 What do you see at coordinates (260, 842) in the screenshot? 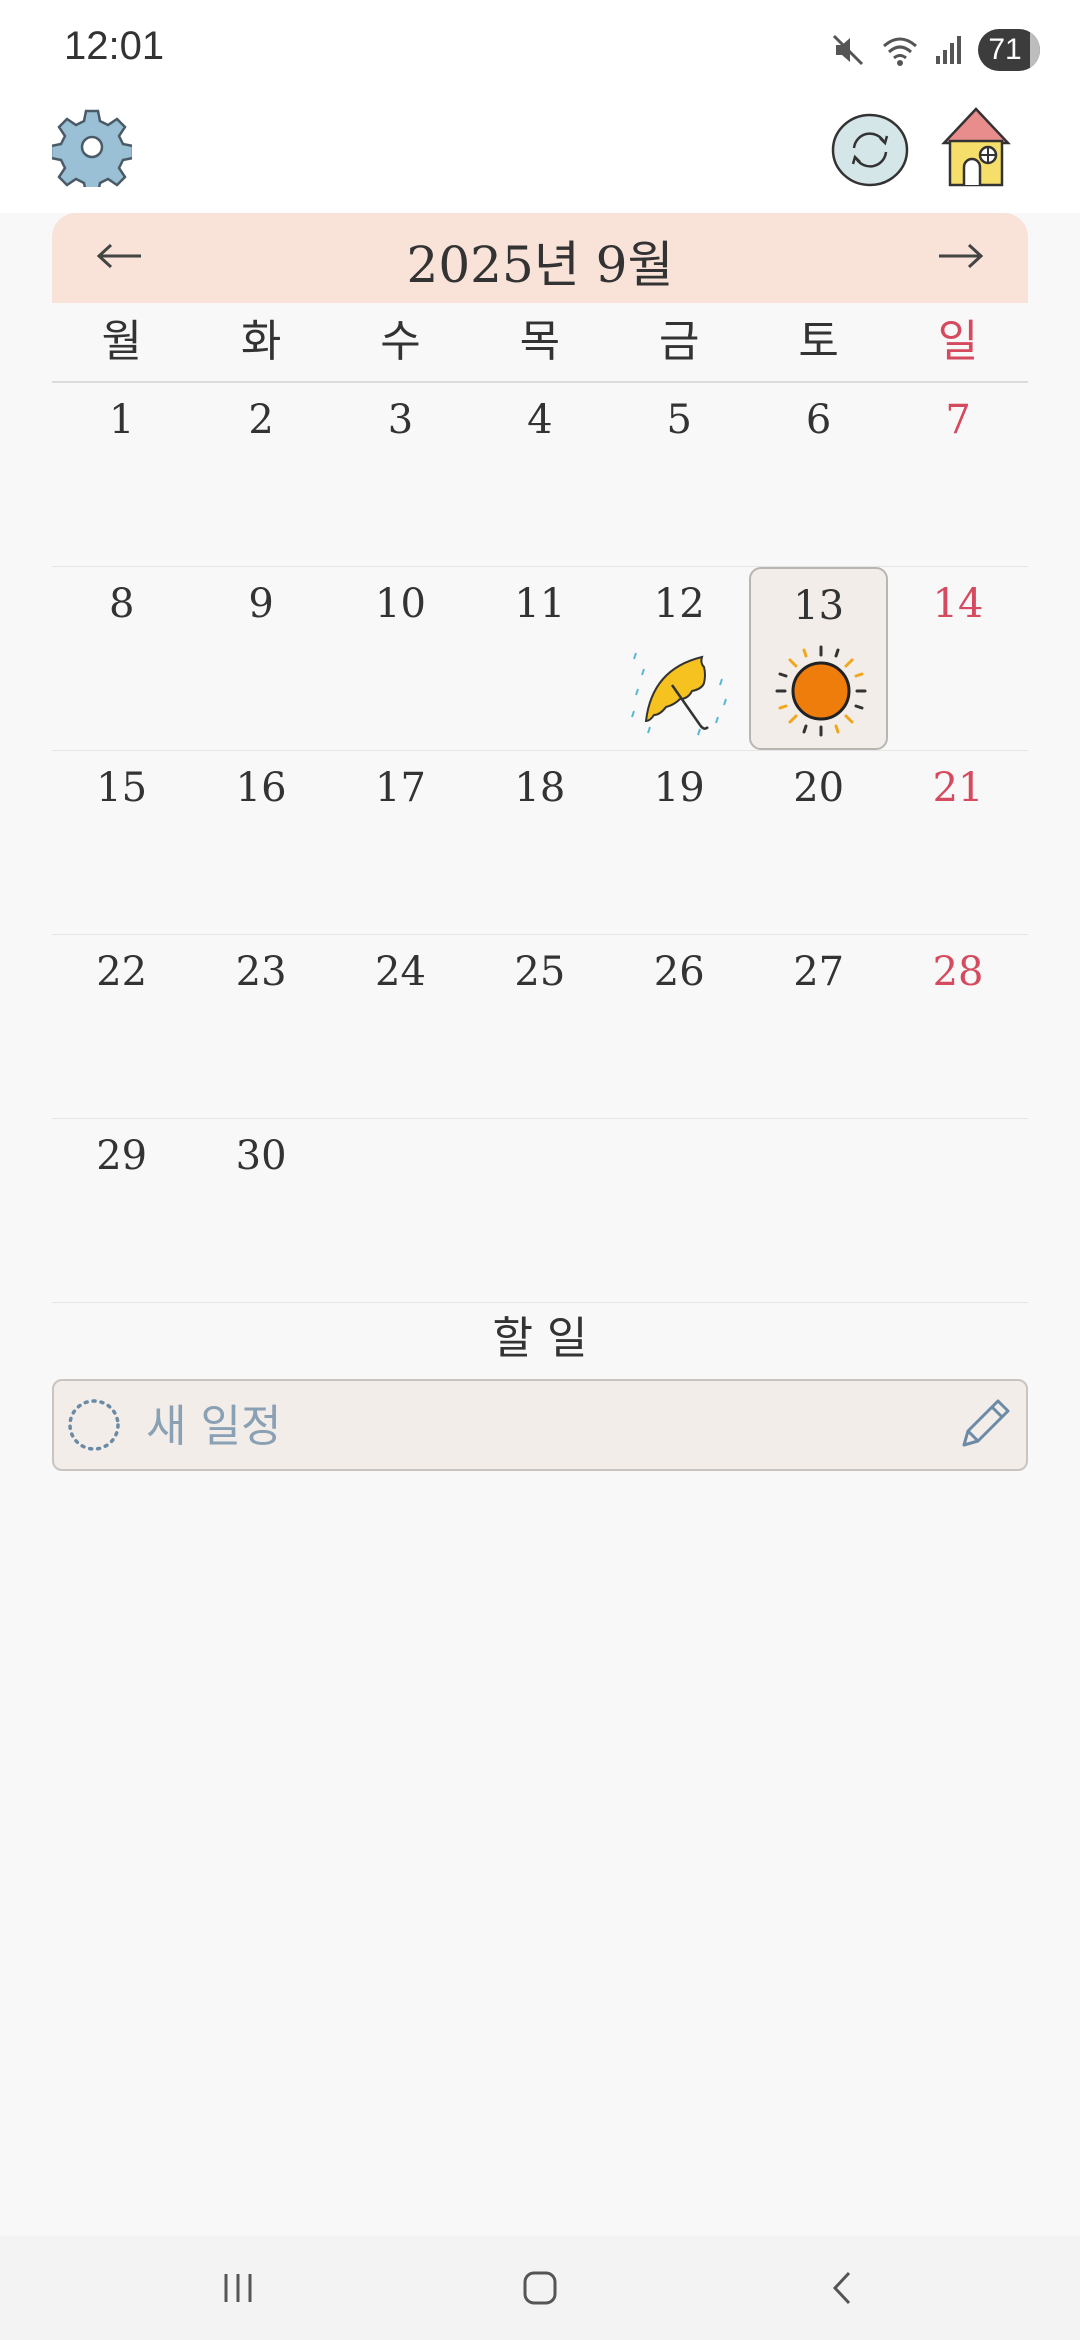
I see `day-cell: 16` at bounding box center [260, 842].